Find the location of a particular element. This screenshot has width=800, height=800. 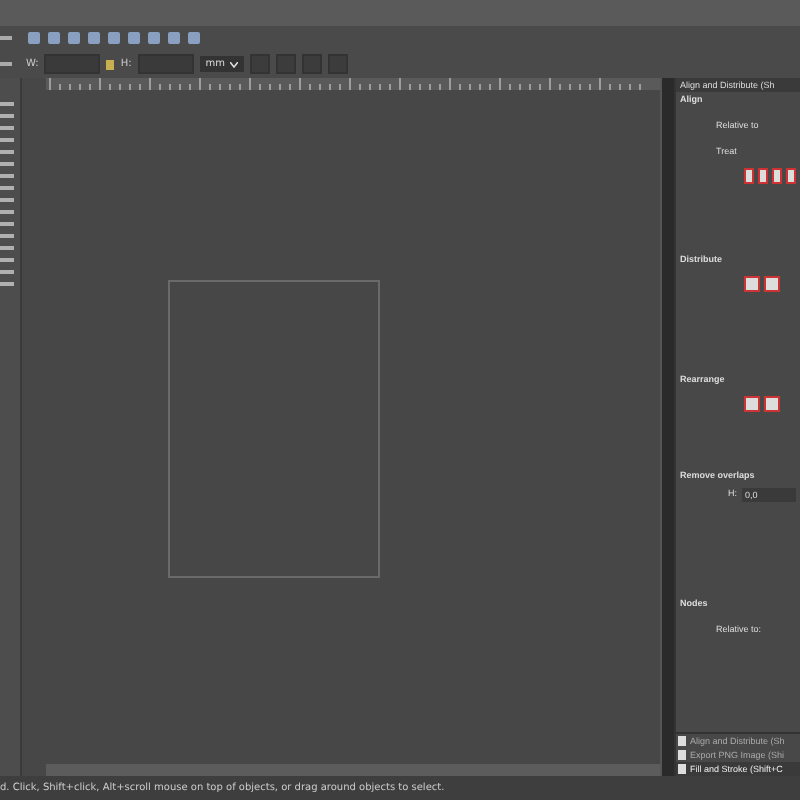

horizontal-scrollbar is located at coordinates (353, 770).